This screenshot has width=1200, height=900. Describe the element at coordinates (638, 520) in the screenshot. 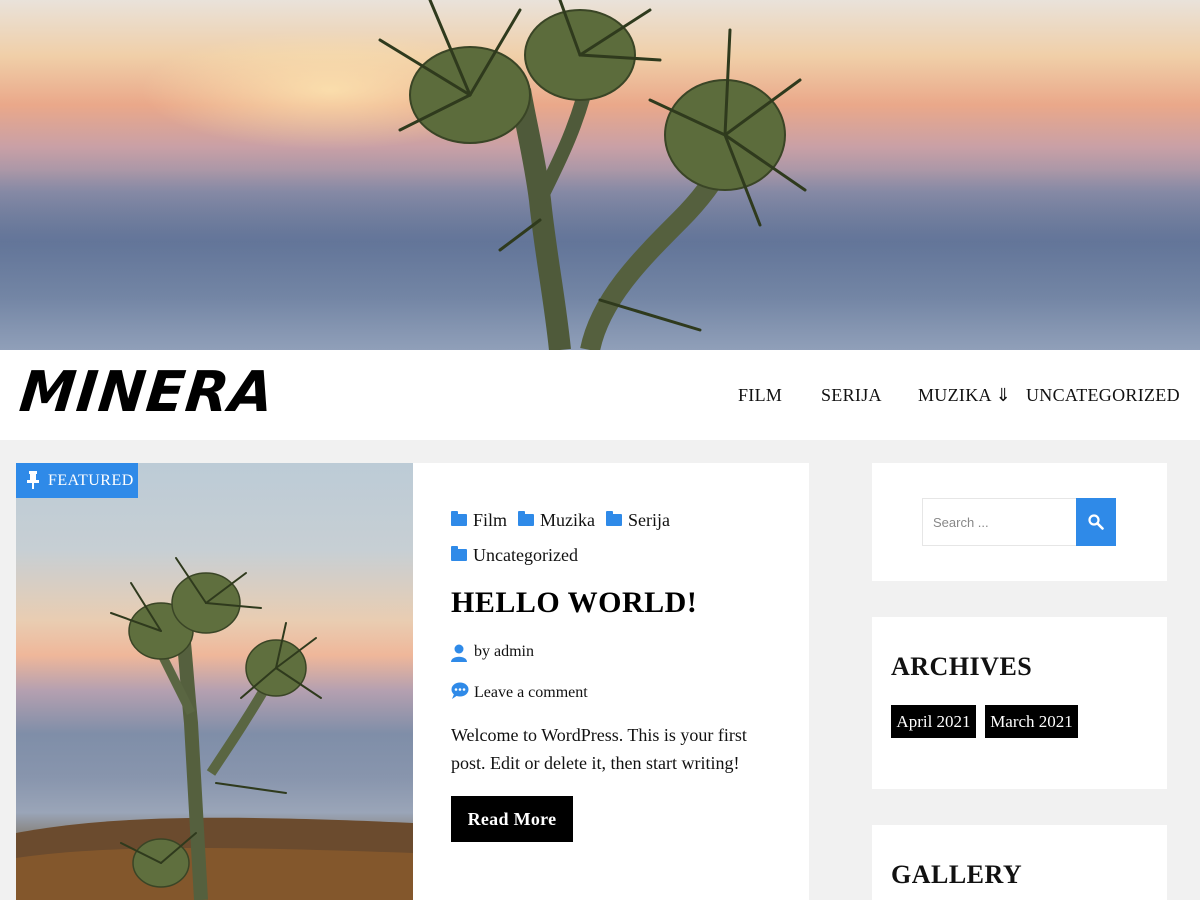

I see `category-link-serija: Serija` at that location.